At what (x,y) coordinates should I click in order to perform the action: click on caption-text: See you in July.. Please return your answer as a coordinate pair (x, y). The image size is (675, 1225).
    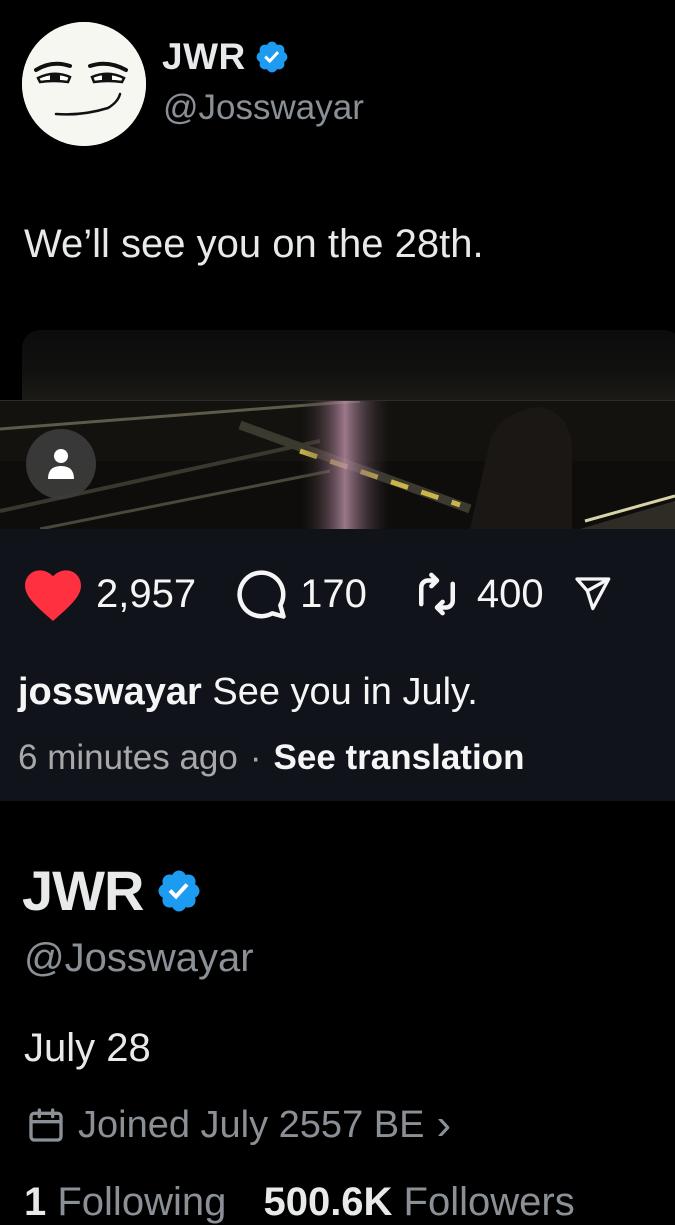
    Looking at the image, I should click on (339, 692).